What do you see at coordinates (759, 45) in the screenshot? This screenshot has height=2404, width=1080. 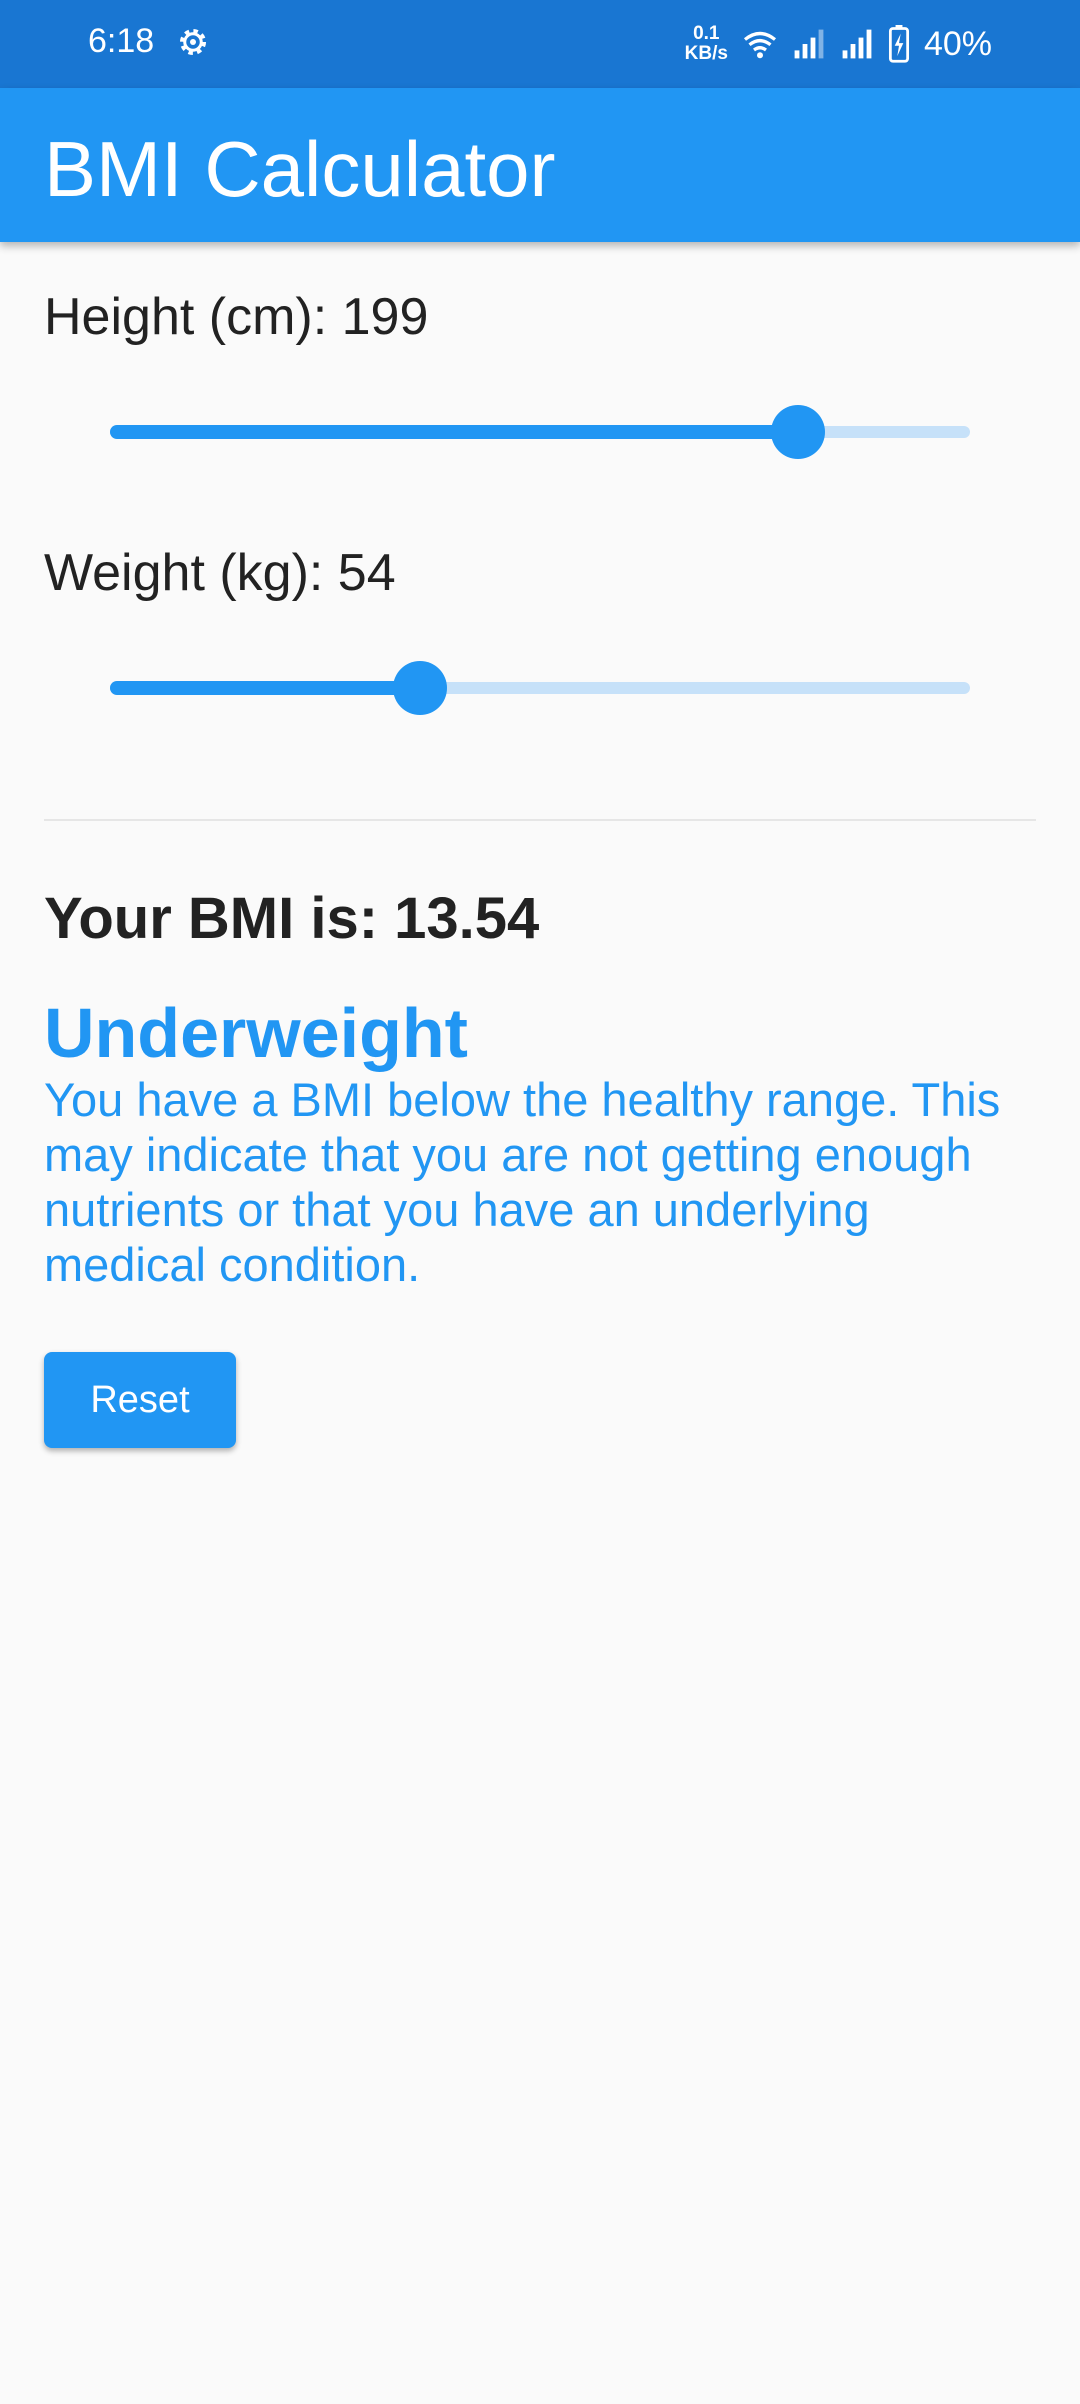 I see `wifi-icon` at bounding box center [759, 45].